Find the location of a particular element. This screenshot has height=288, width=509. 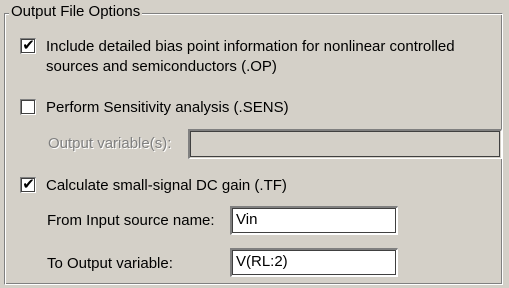

tf-checkbox-row: ✔ Calculate small-signal DC gain (.TF) is located at coordinates (153, 186).